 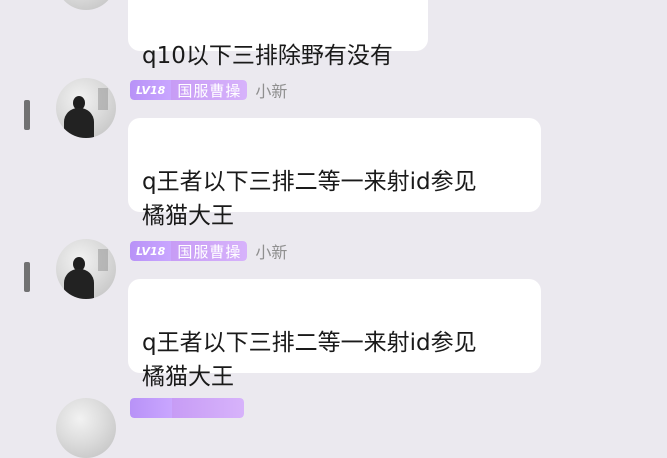 I want to click on user-badges, so click(x=187, y=408).